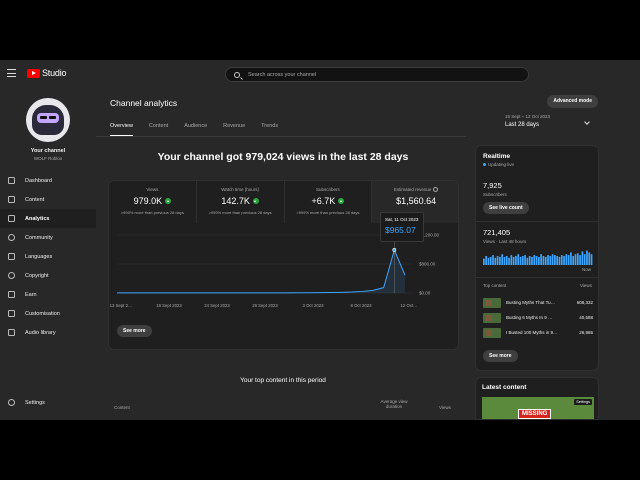  What do you see at coordinates (377, 74) in the screenshot?
I see `search-input: Search across your channel` at bounding box center [377, 74].